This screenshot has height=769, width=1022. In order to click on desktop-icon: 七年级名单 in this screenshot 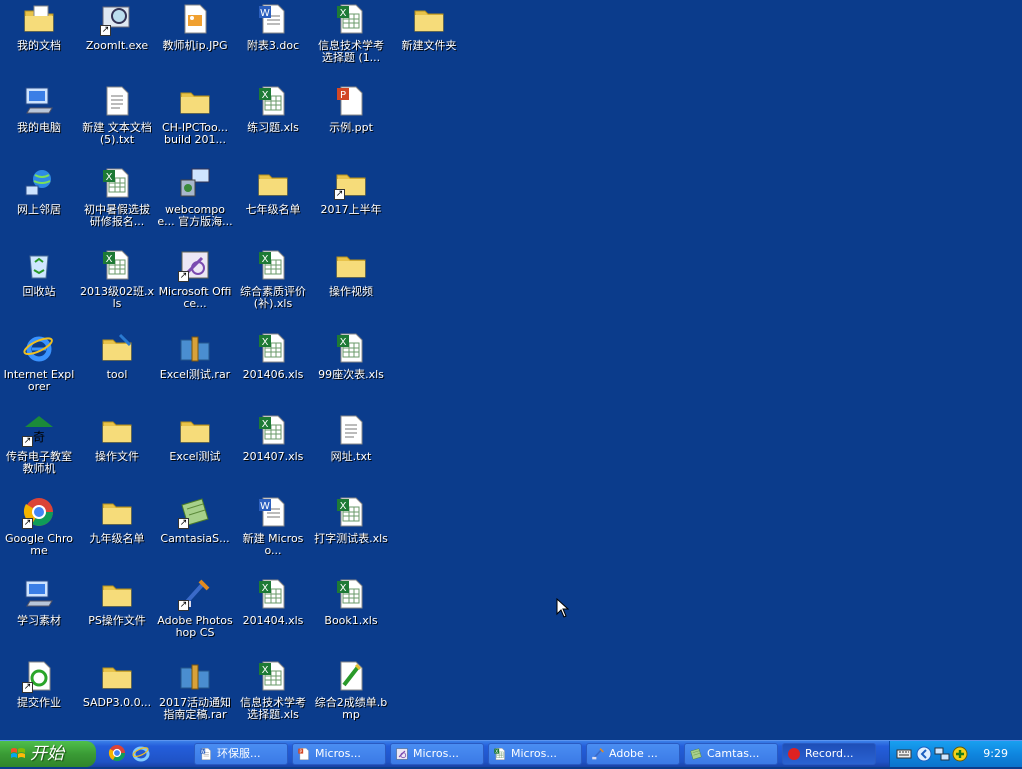, I will do `click(273, 206)`.